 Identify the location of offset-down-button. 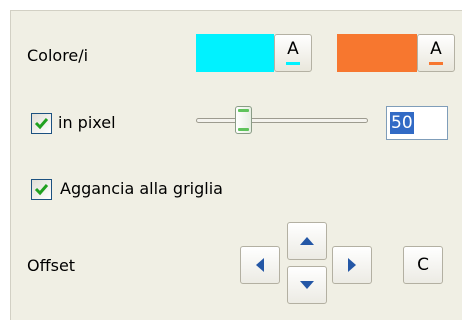
(307, 285).